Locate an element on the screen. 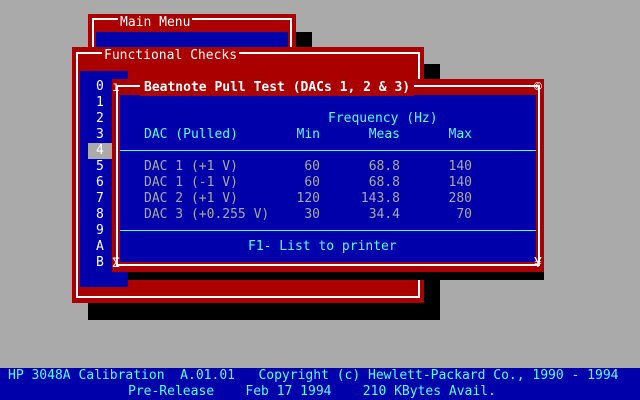 Image resolution: width=640 pixels, height=400 pixels. menu-item-a: A is located at coordinates (100, 247).